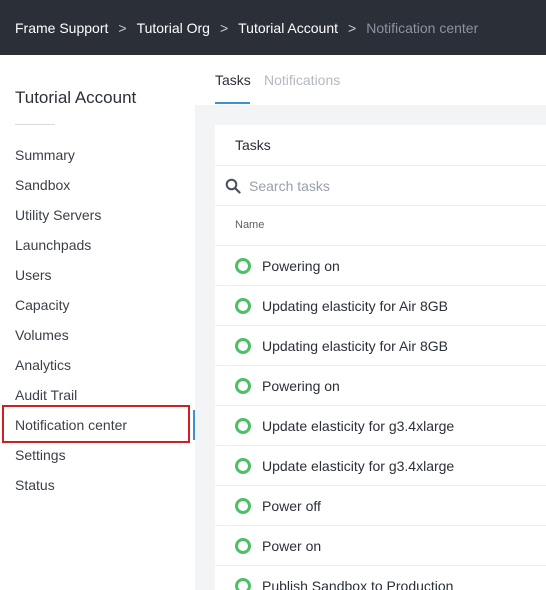 Image resolution: width=546 pixels, height=590 pixels. Describe the element at coordinates (42, 335) in the screenshot. I see `sidebar-item-label: Volumes` at that location.